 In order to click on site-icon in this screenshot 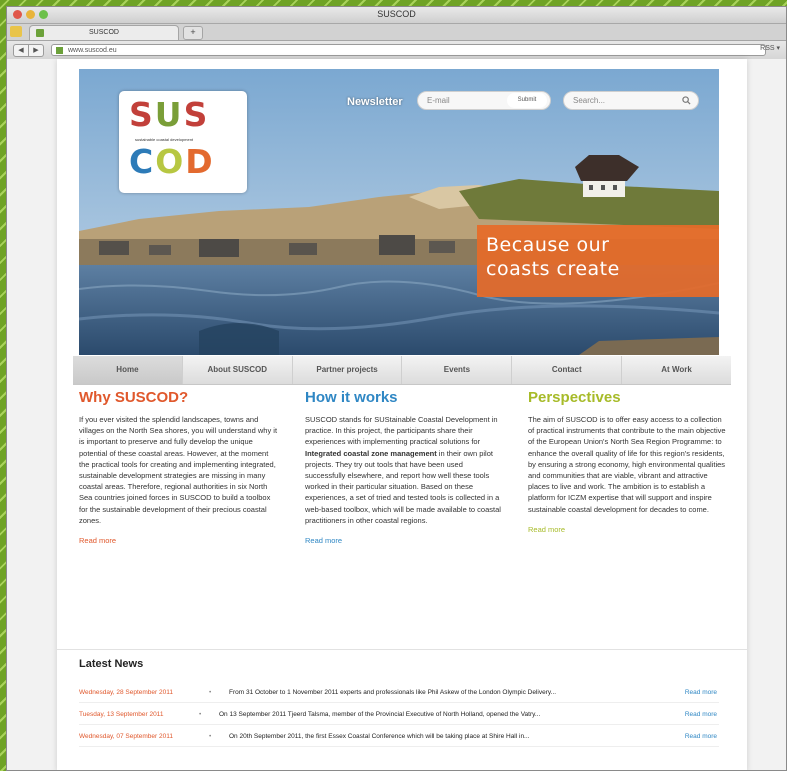, I will do `click(59, 50)`.